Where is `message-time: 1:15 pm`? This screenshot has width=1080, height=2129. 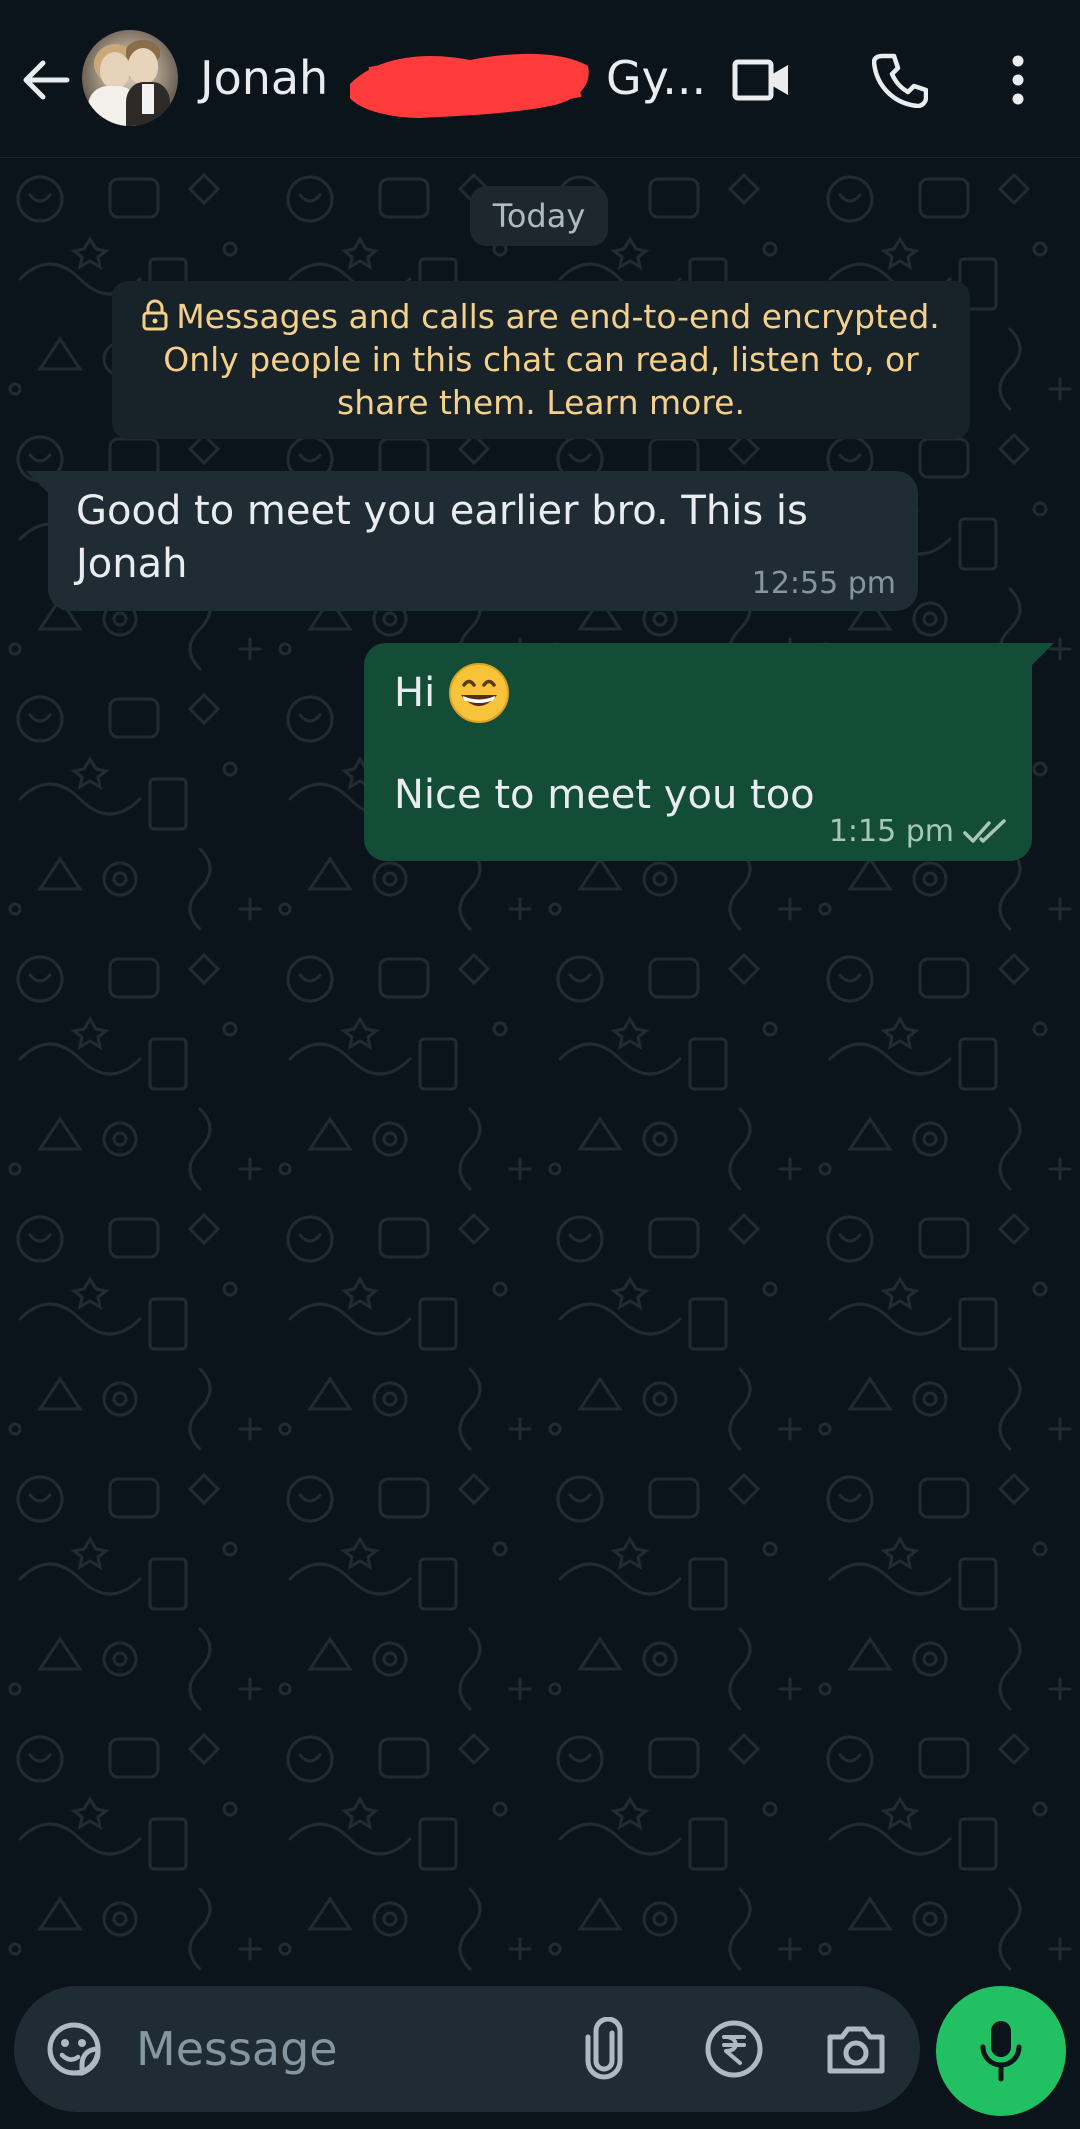 message-time: 1:15 pm is located at coordinates (891, 831).